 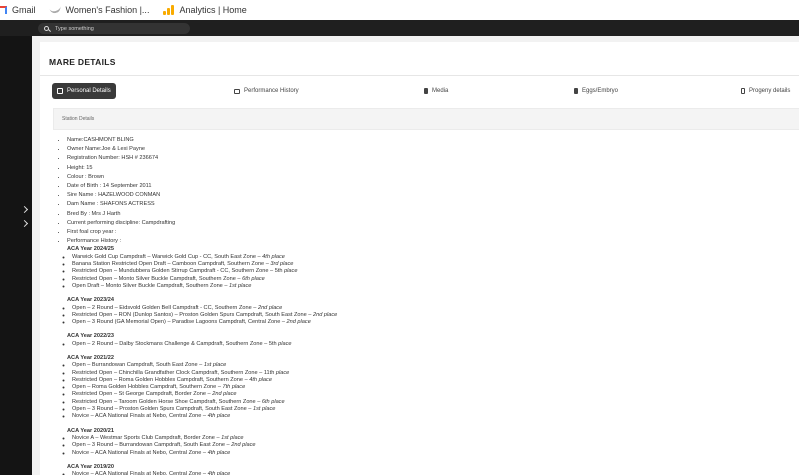 I want to click on detail-field: Owner Name:Joe & Lexi Payne, so click(x=413, y=149).